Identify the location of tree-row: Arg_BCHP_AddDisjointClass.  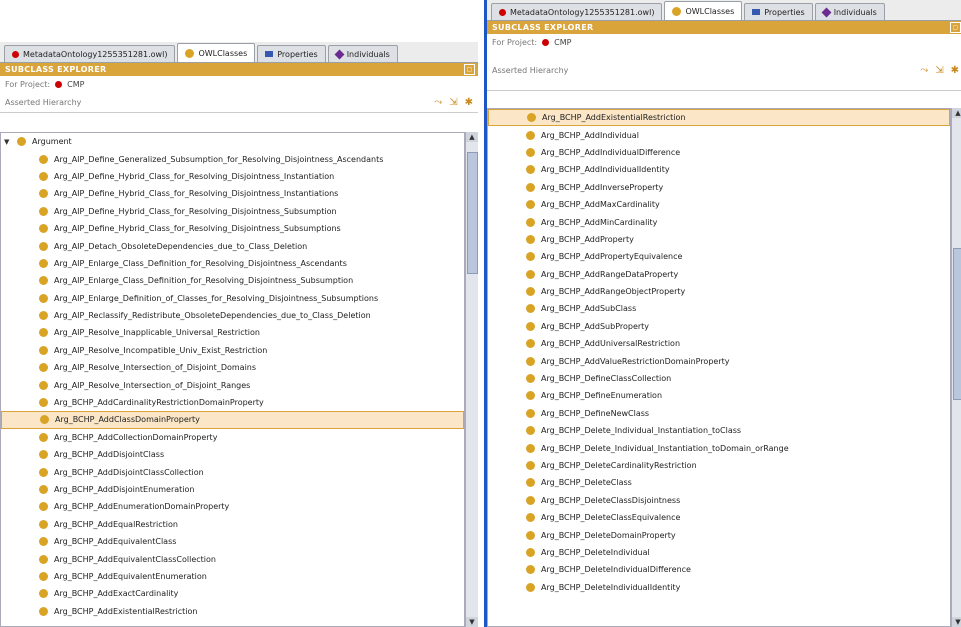
(232, 454).